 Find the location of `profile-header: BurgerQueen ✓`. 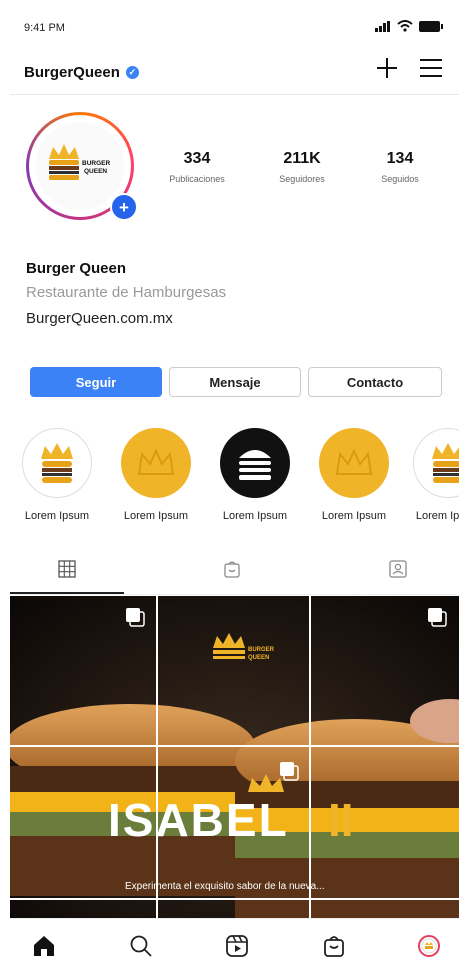

profile-header: BurgerQueen ✓ is located at coordinates (234, 73).